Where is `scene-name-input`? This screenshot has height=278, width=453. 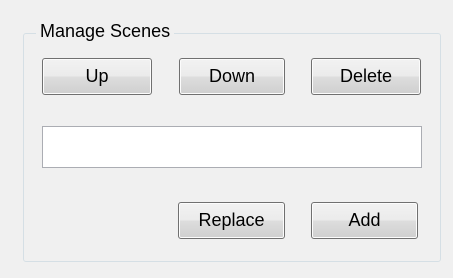 scene-name-input is located at coordinates (232, 147).